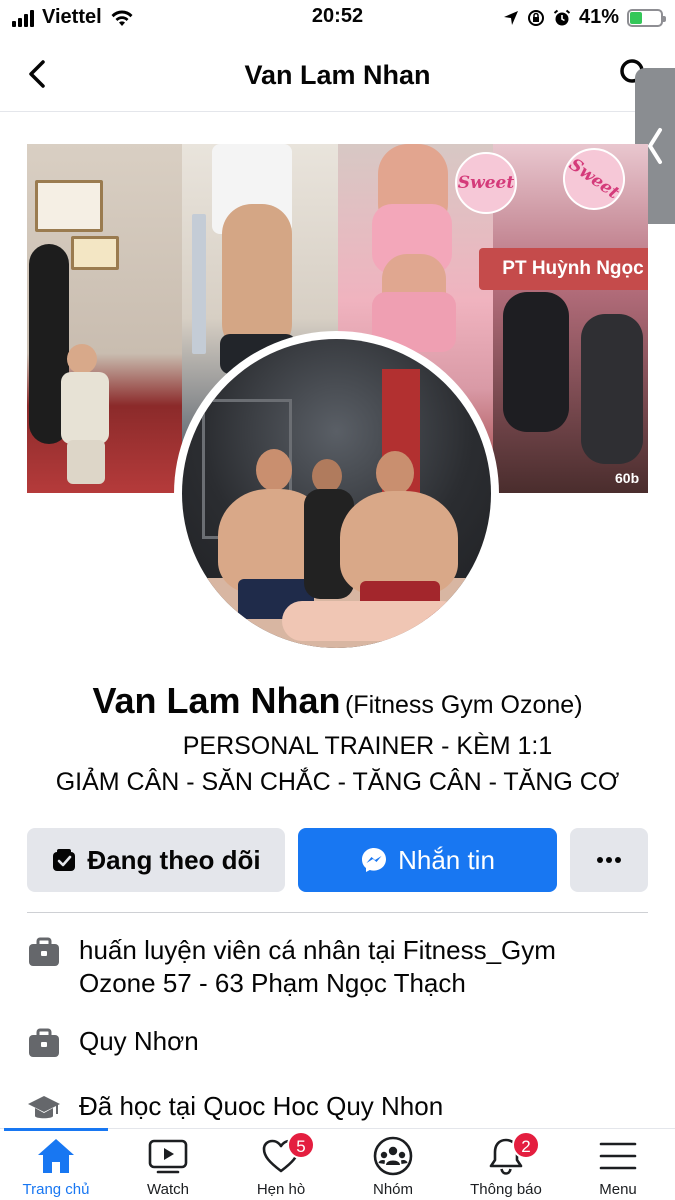 This screenshot has height=1200, width=675. I want to click on info-item-location: Quy Nhơn, so click(333, 1043).